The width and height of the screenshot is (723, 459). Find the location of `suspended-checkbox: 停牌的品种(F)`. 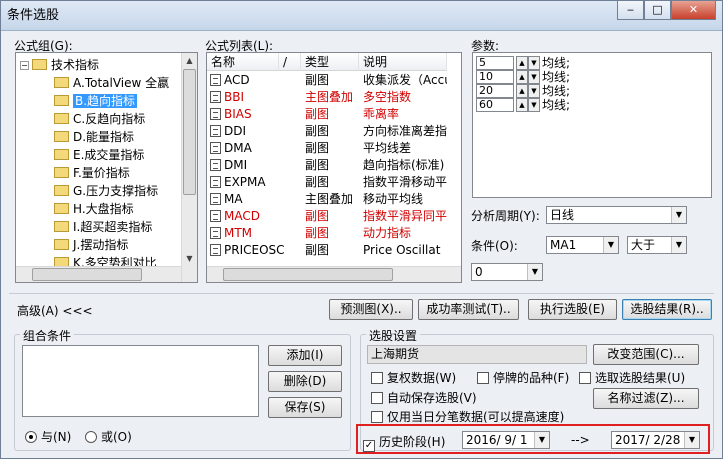

suspended-checkbox: 停牌的品种(F) is located at coordinates (523, 377).